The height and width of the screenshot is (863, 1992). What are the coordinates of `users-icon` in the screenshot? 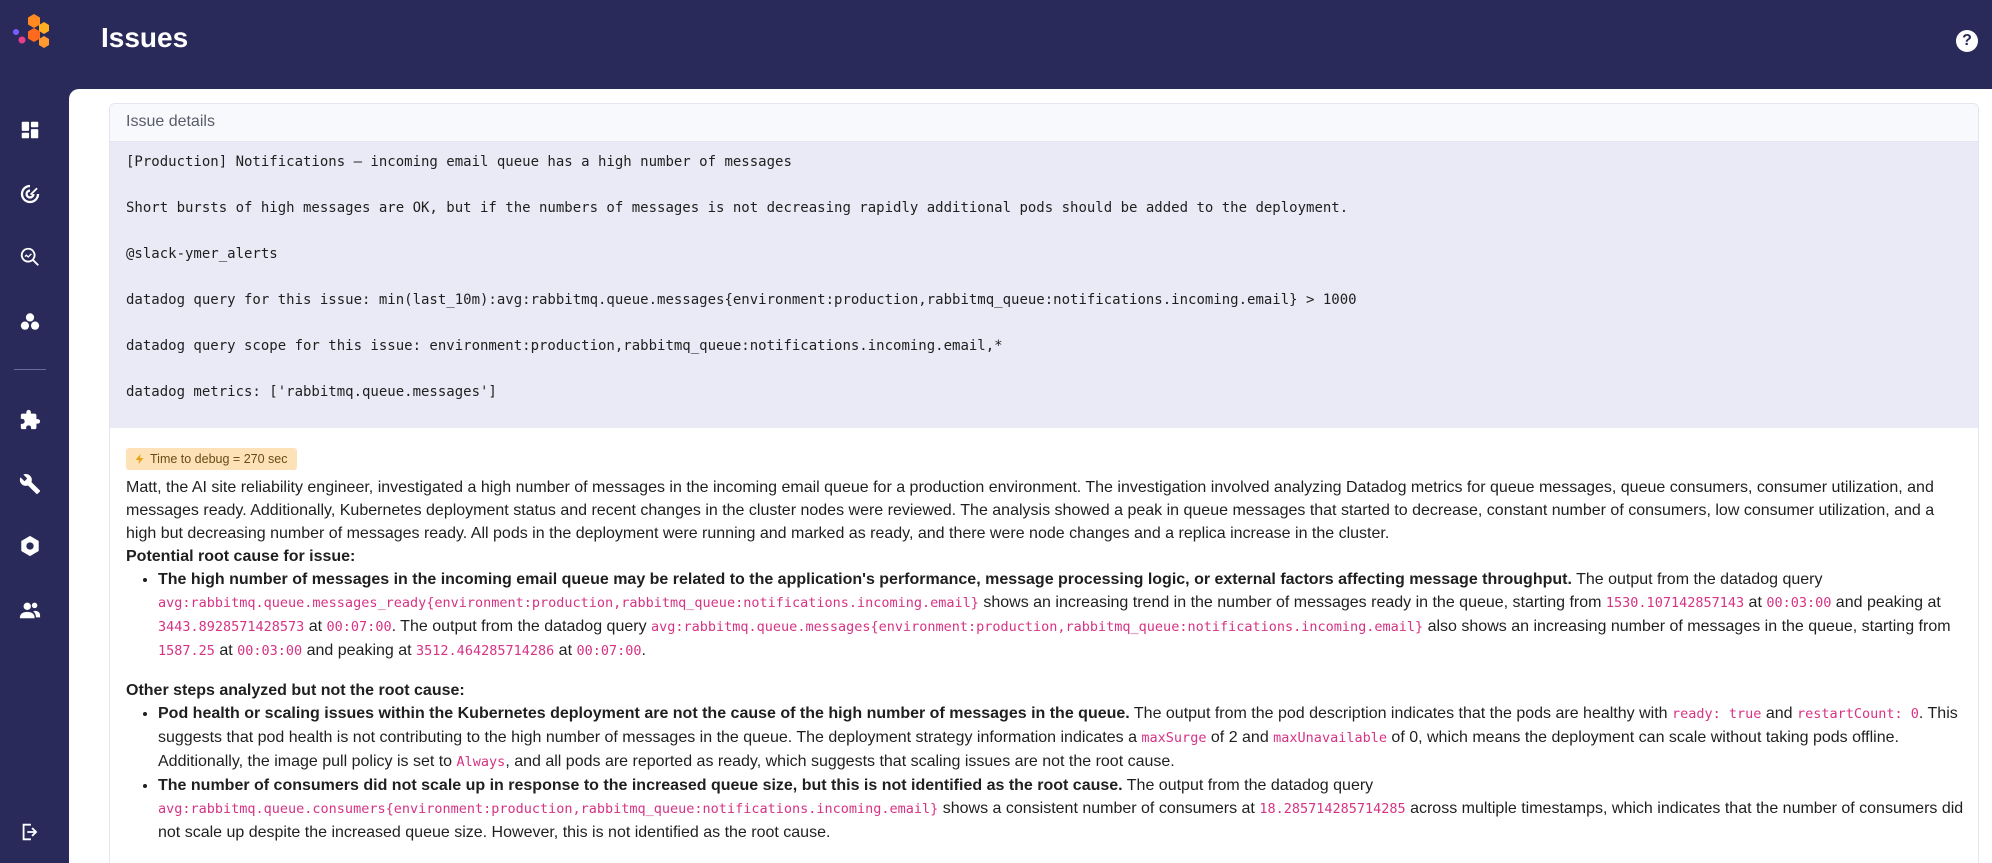 It's located at (30, 610).